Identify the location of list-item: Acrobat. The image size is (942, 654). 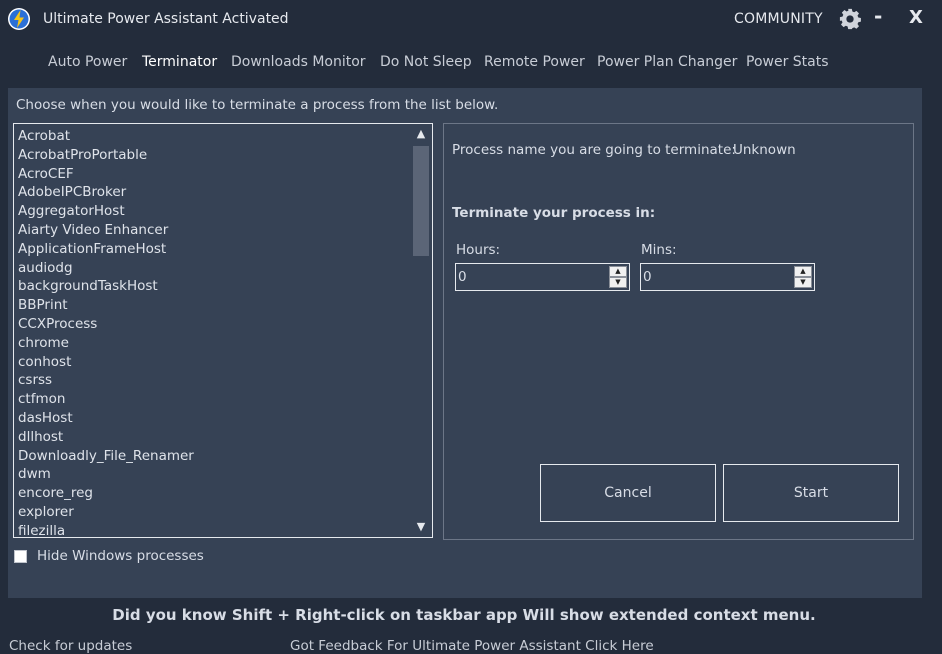
(213, 136).